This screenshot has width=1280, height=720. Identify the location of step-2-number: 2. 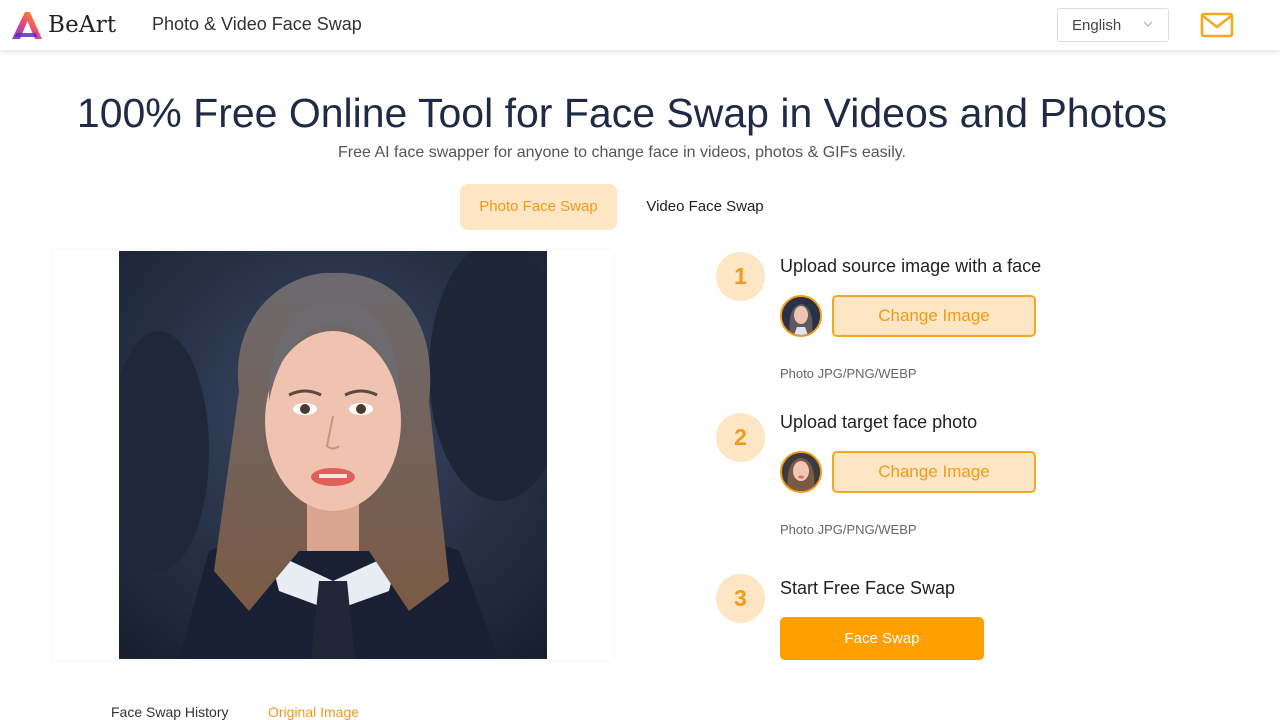
(740, 437).